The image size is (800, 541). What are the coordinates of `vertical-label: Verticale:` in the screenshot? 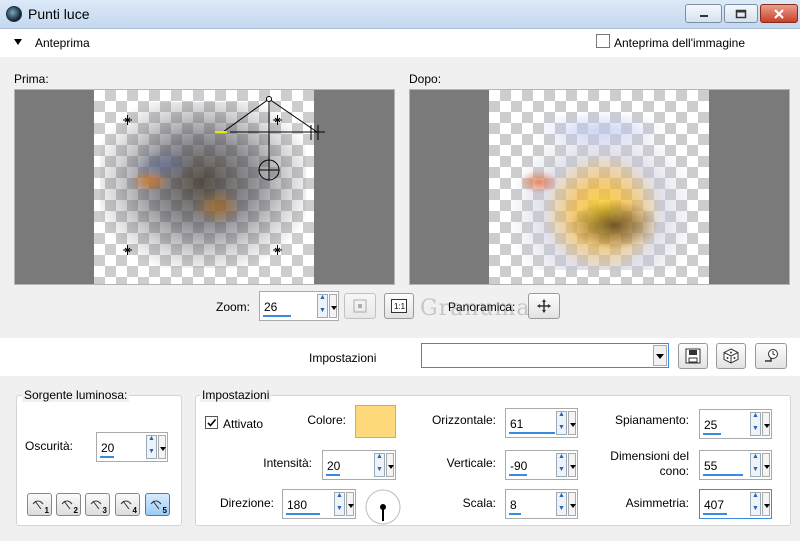 It's located at (471, 463).